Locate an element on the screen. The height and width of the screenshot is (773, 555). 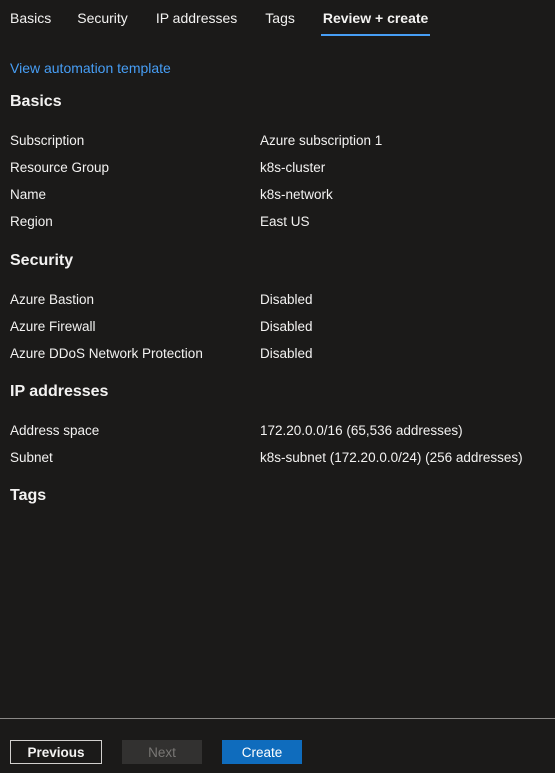
tab-tags: Tags is located at coordinates (280, 18).